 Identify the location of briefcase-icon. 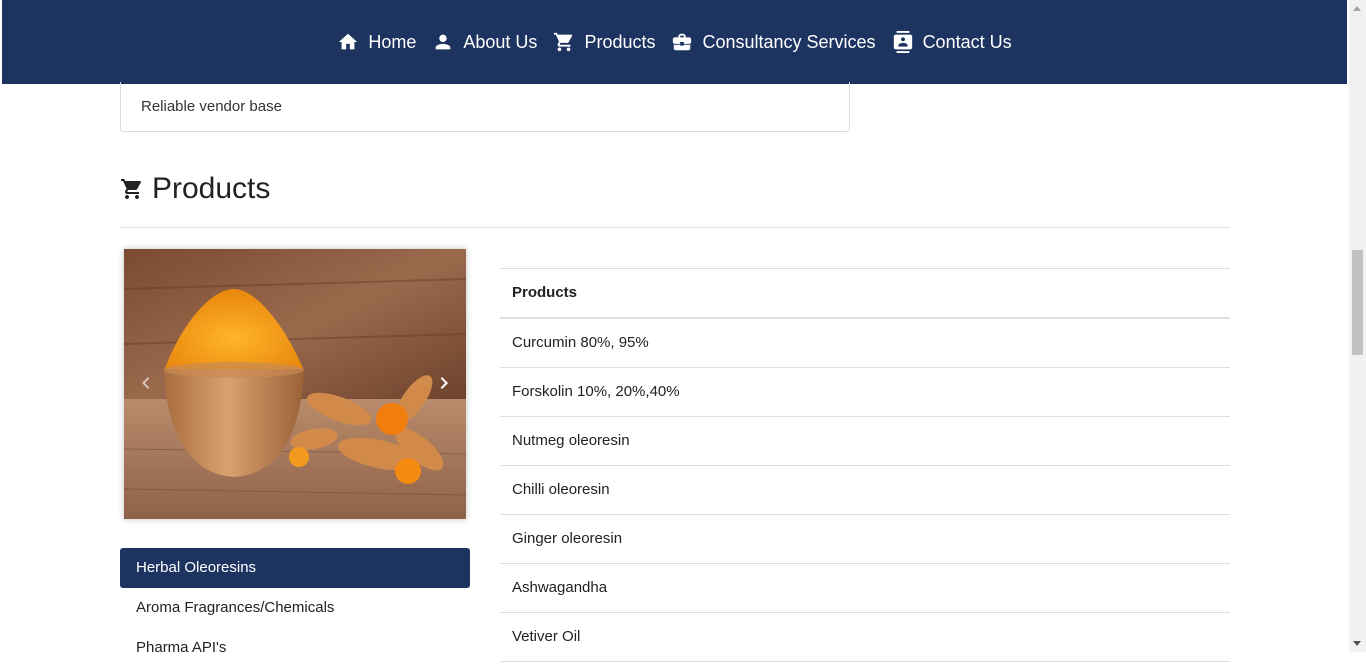
(682, 42).